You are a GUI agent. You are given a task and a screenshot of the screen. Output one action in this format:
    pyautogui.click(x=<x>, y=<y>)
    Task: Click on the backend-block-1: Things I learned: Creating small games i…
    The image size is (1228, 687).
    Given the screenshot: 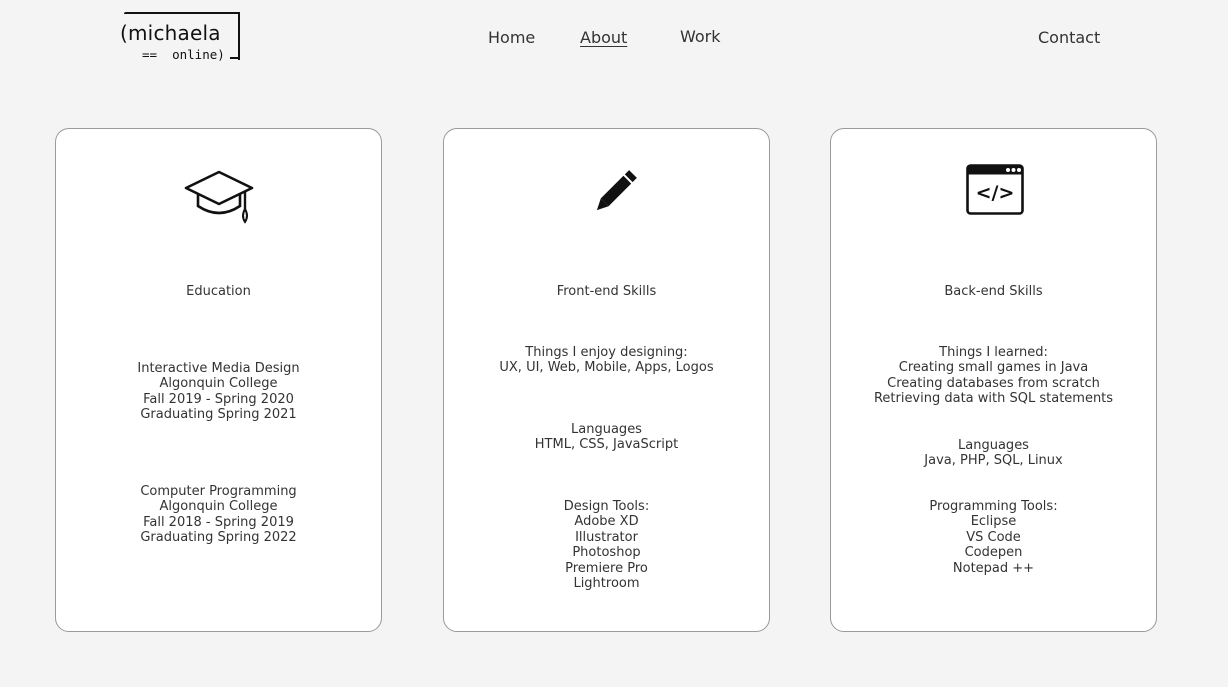 What is the action you would take?
    pyautogui.click(x=993, y=376)
    